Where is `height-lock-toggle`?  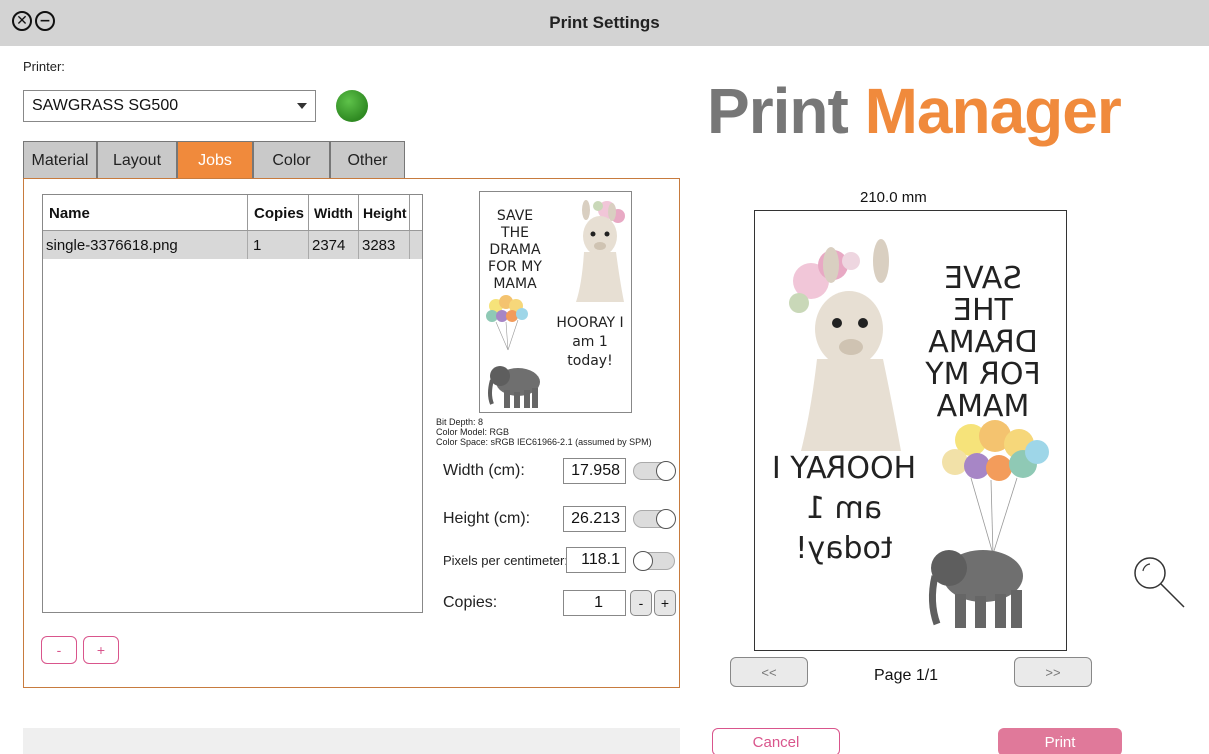
height-lock-toggle is located at coordinates (654, 519).